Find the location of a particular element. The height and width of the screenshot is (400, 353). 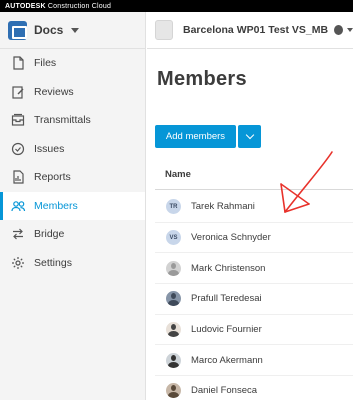

avatar: TR is located at coordinates (173, 207).